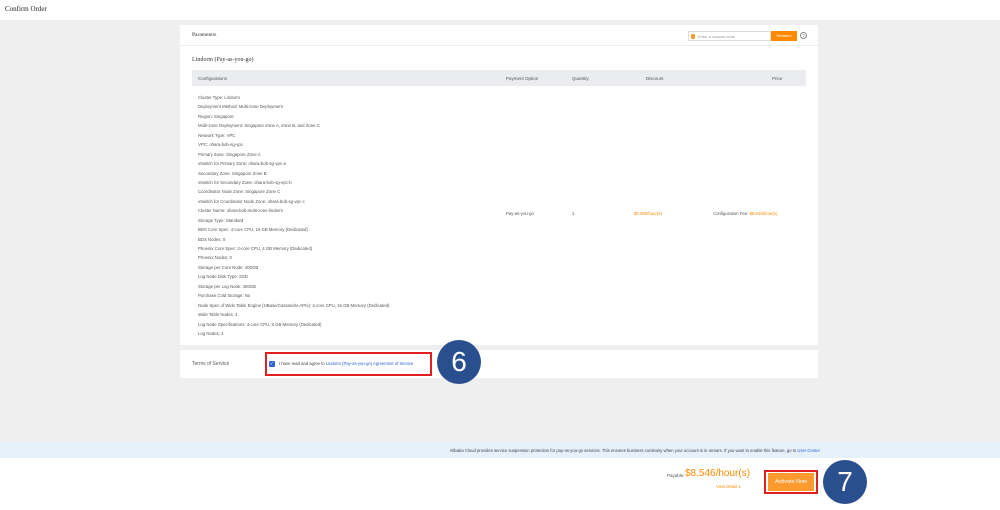 The image size is (1000, 510). What do you see at coordinates (580, 78) in the screenshot?
I see `col-quantity: Quantity` at bounding box center [580, 78].